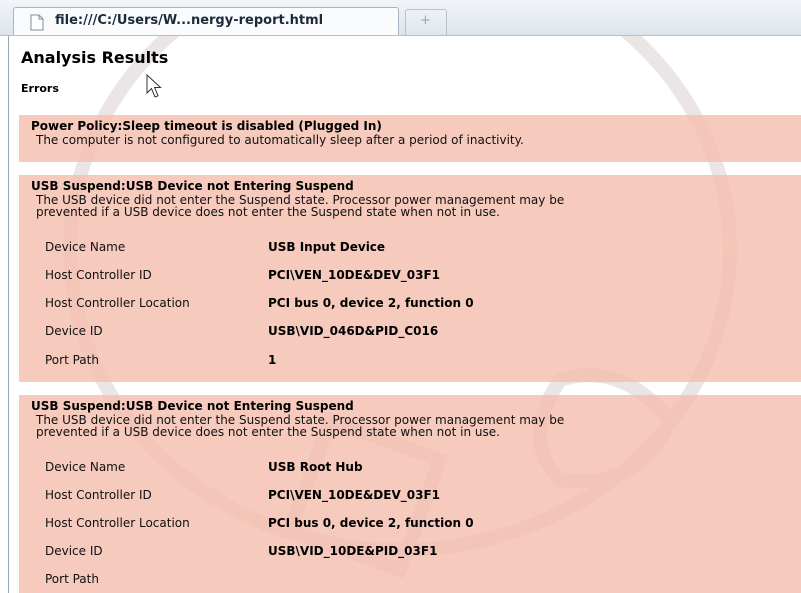 The width and height of the screenshot is (801, 593). Describe the element at coordinates (160, 360) in the screenshot. I see `detail-row: Port Path 1` at that location.